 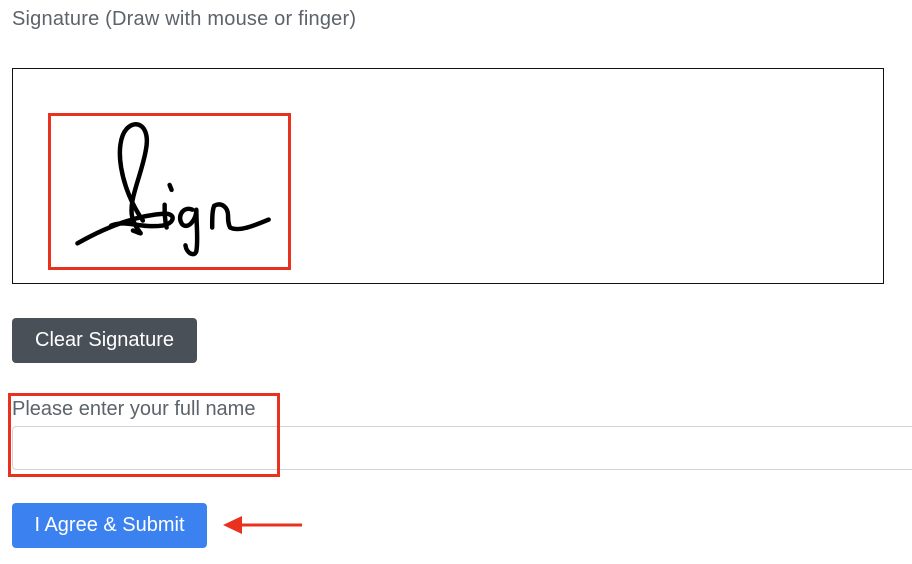 What do you see at coordinates (462, 448) in the screenshot?
I see `full-name-input` at bounding box center [462, 448].